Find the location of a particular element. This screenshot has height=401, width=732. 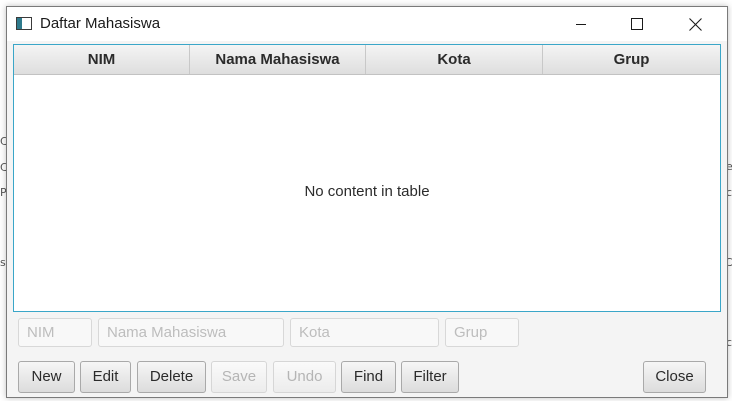

empty-table-message: No content in table is located at coordinates (367, 191).